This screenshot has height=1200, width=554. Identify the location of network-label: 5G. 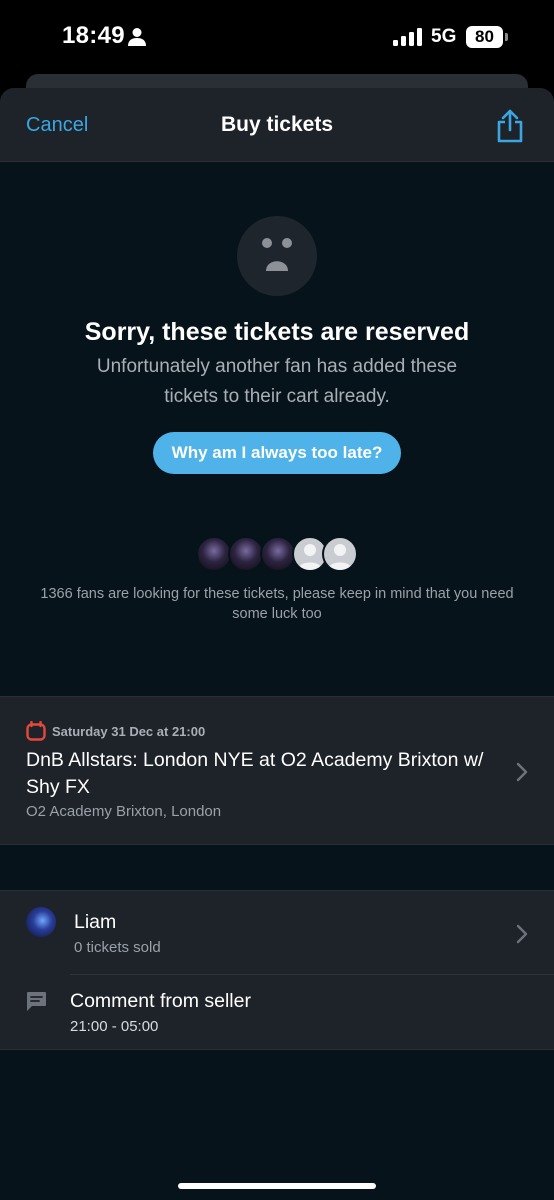
(444, 36).